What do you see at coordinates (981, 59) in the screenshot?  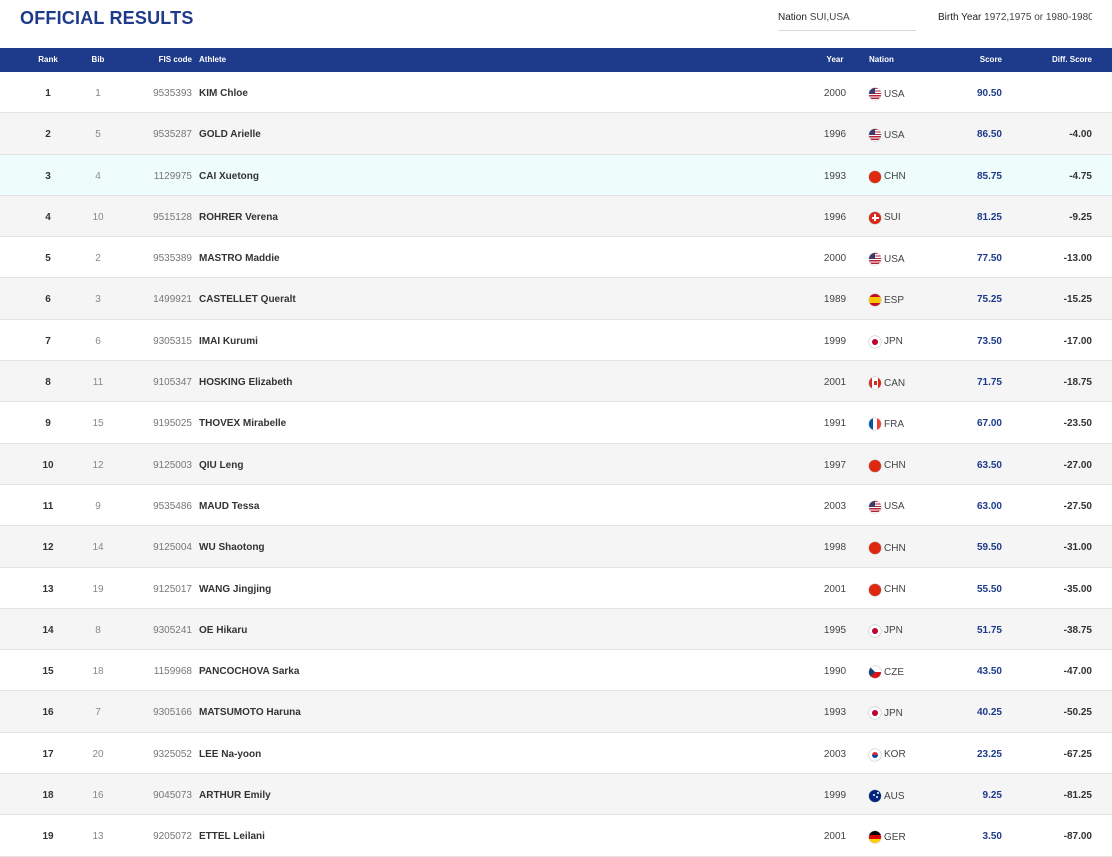 I see `column-header-score: Score` at bounding box center [981, 59].